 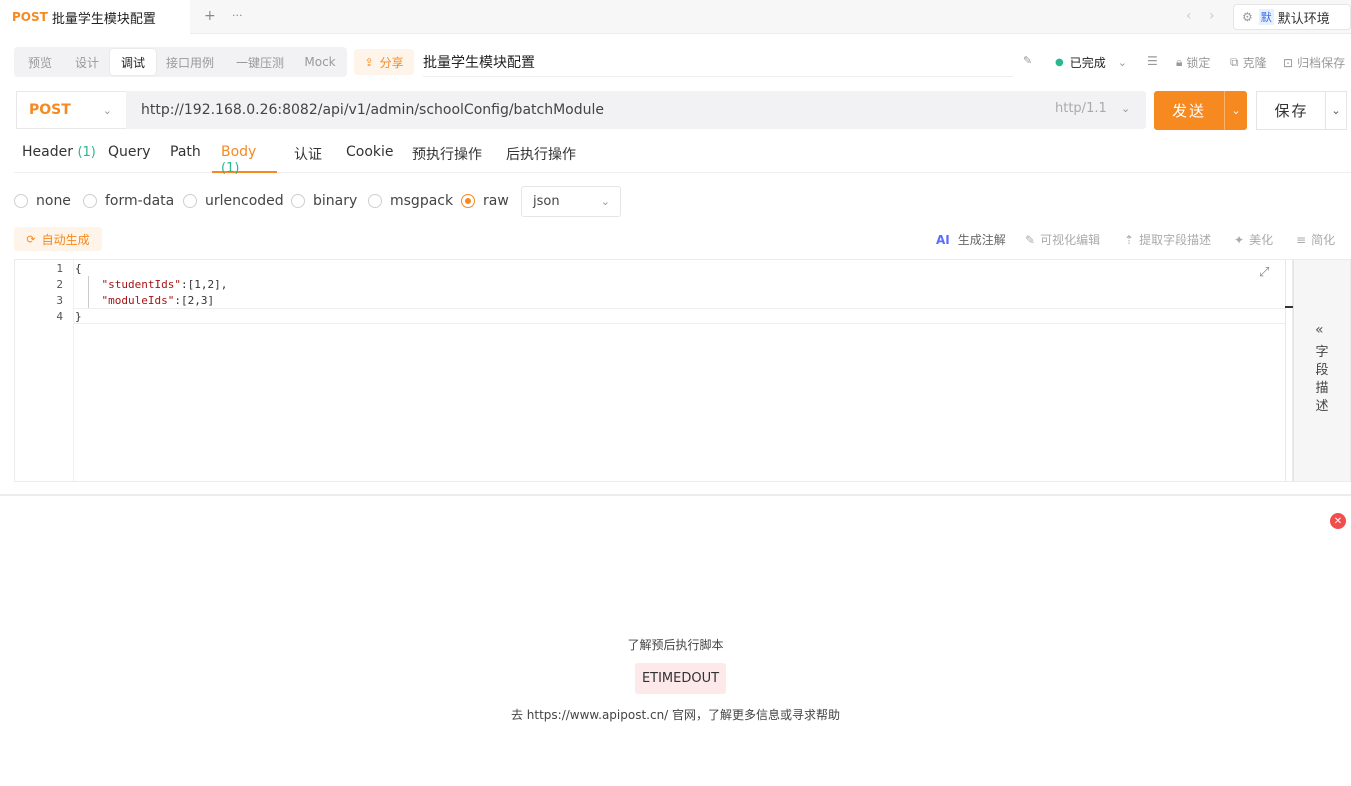 I want to click on generate-comment-button: AI 生成注解, so click(x=971, y=239).